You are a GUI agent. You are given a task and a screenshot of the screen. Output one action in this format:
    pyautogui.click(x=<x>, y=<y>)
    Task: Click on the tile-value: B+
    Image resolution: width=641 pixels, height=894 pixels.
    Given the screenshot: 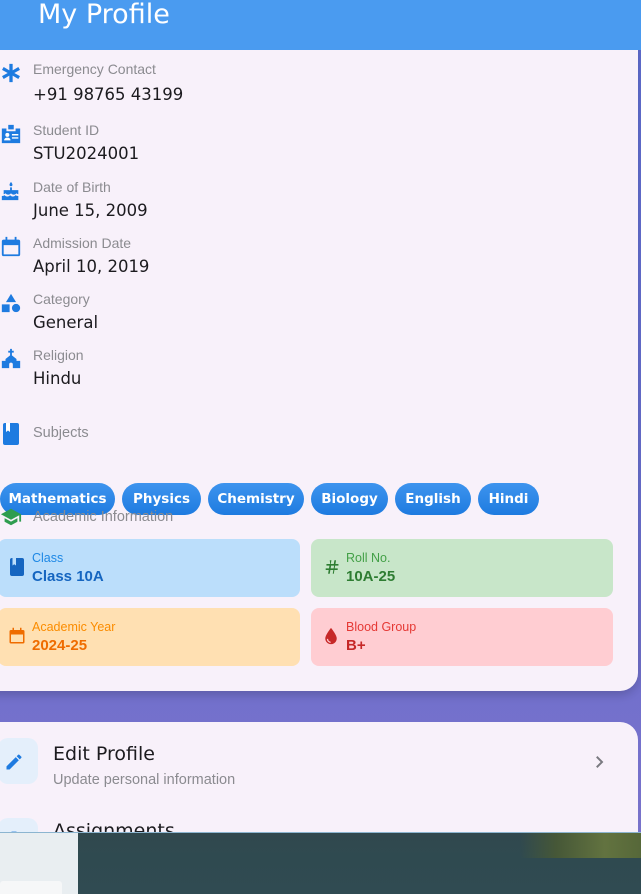 What is the action you would take?
    pyautogui.click(x=356, y=645)
    